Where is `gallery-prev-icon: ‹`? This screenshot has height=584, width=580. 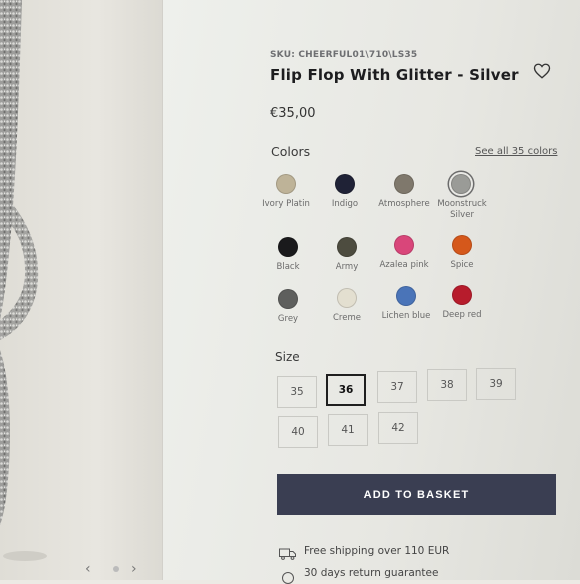
gallery-prev-icon: ‹ is located at coordinates (88, 569).